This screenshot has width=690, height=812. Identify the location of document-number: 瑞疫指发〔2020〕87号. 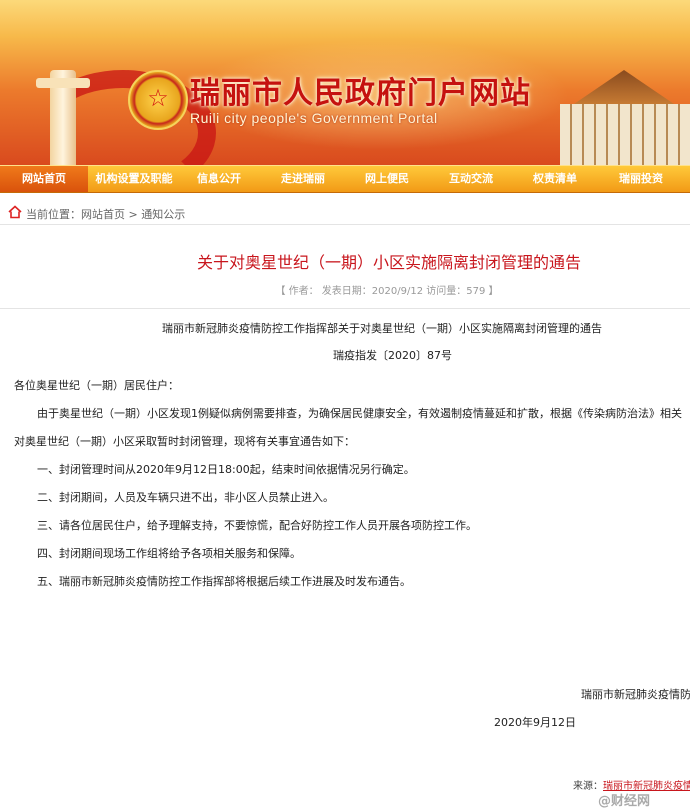
(392, 355).